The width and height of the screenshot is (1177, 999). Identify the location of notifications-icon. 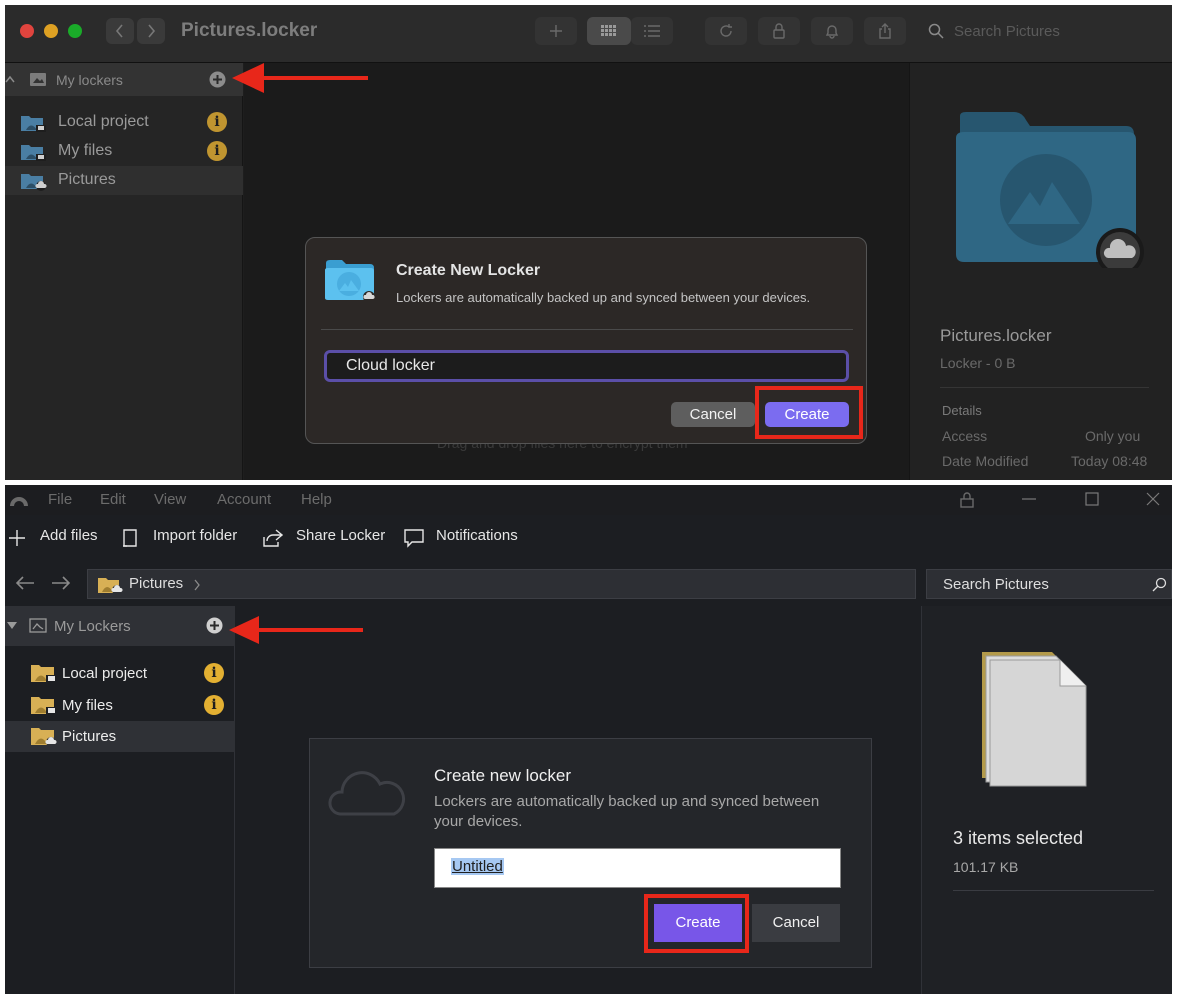
(414, 538).